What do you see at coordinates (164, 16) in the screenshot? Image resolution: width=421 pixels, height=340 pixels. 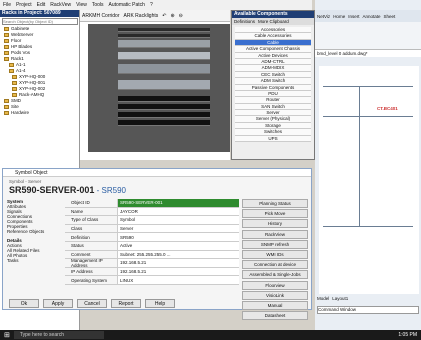 I see `undo-icon: ↶` at bounding box center [164, 16].